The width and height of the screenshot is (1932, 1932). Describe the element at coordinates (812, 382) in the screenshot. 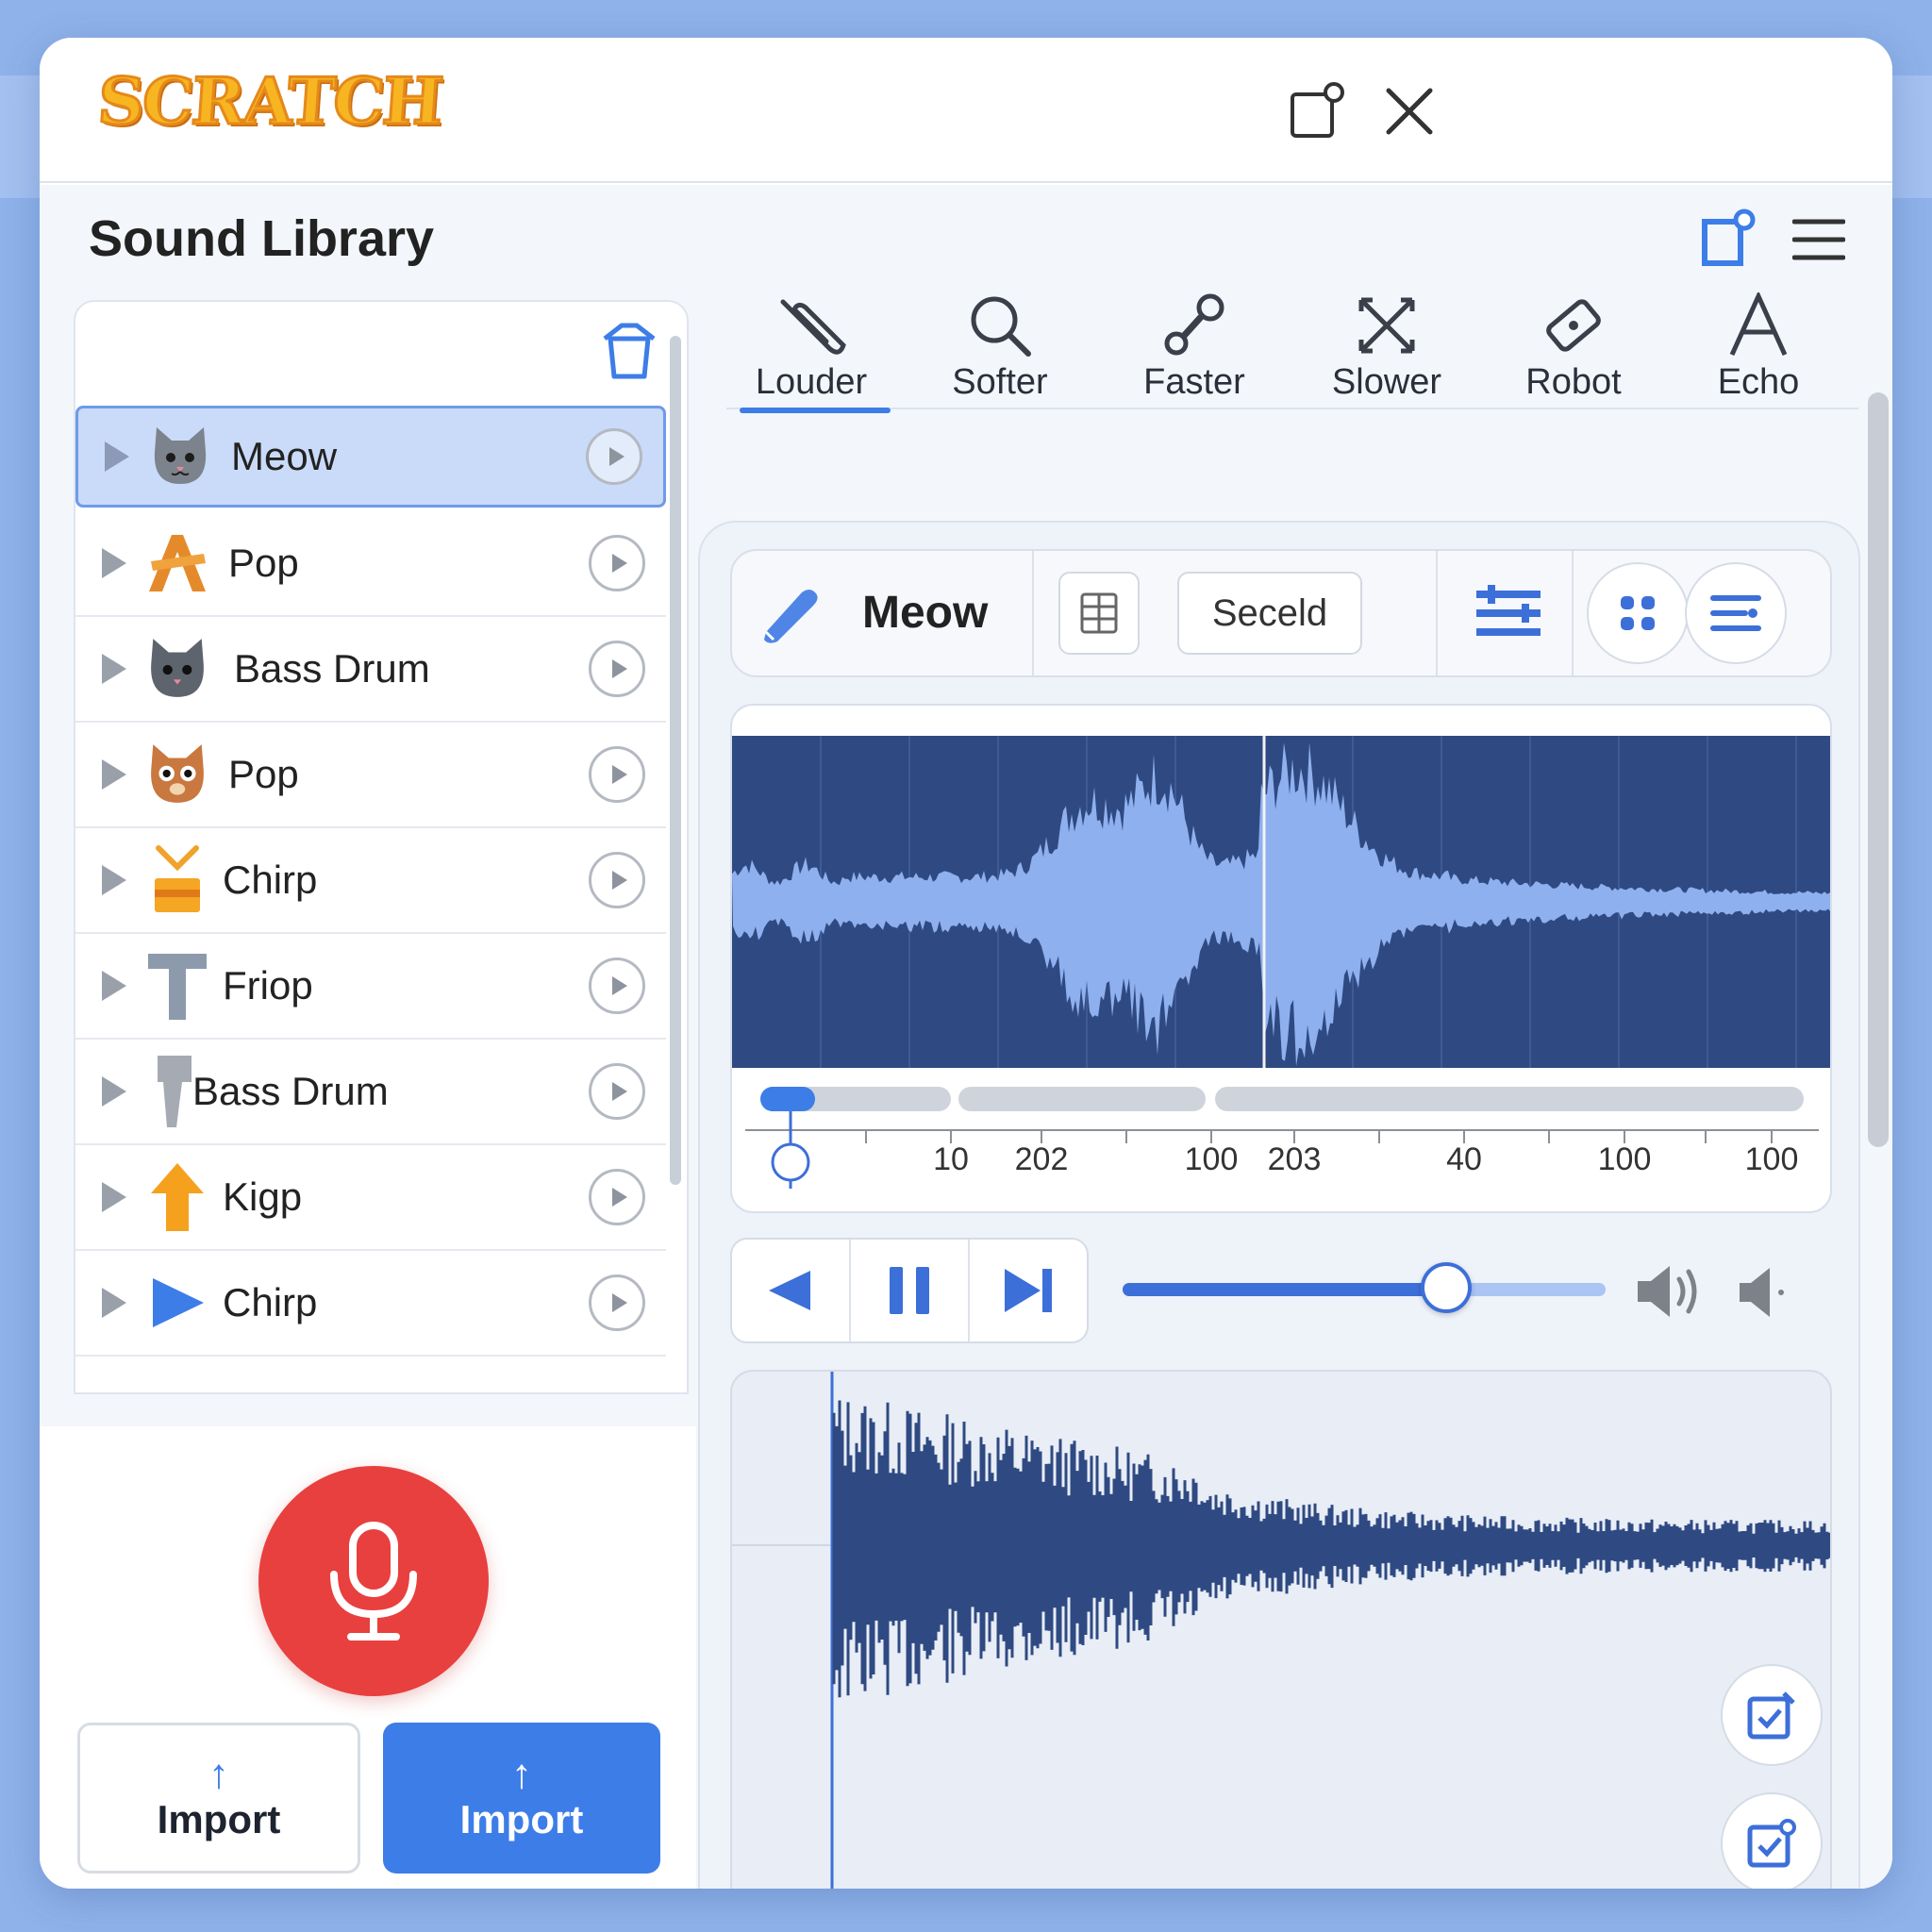

I see `tab-label: Louder` at that location.